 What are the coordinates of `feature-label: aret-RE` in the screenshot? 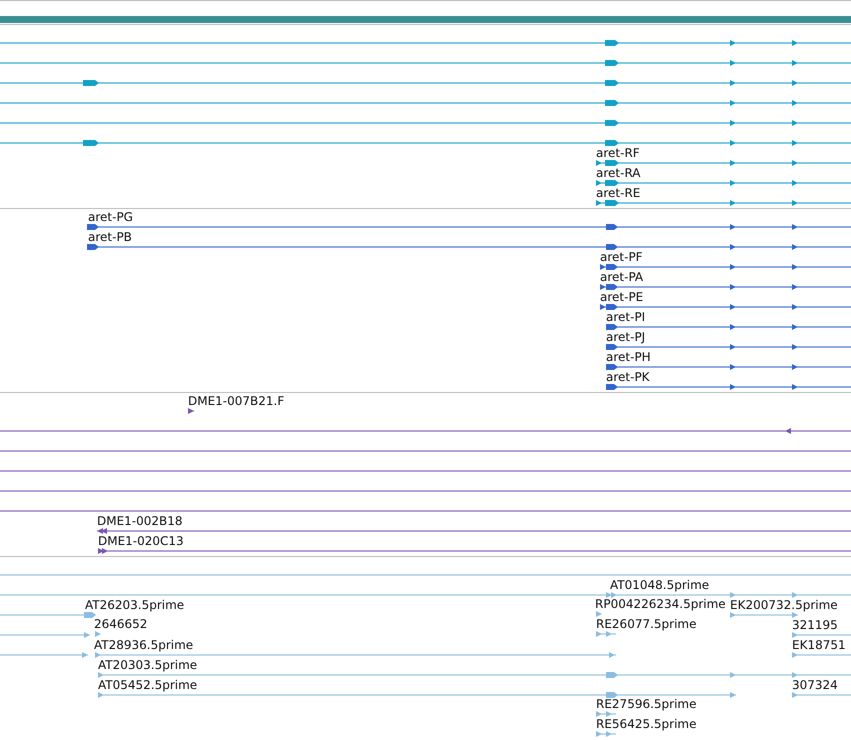 It's located at (618, 193).